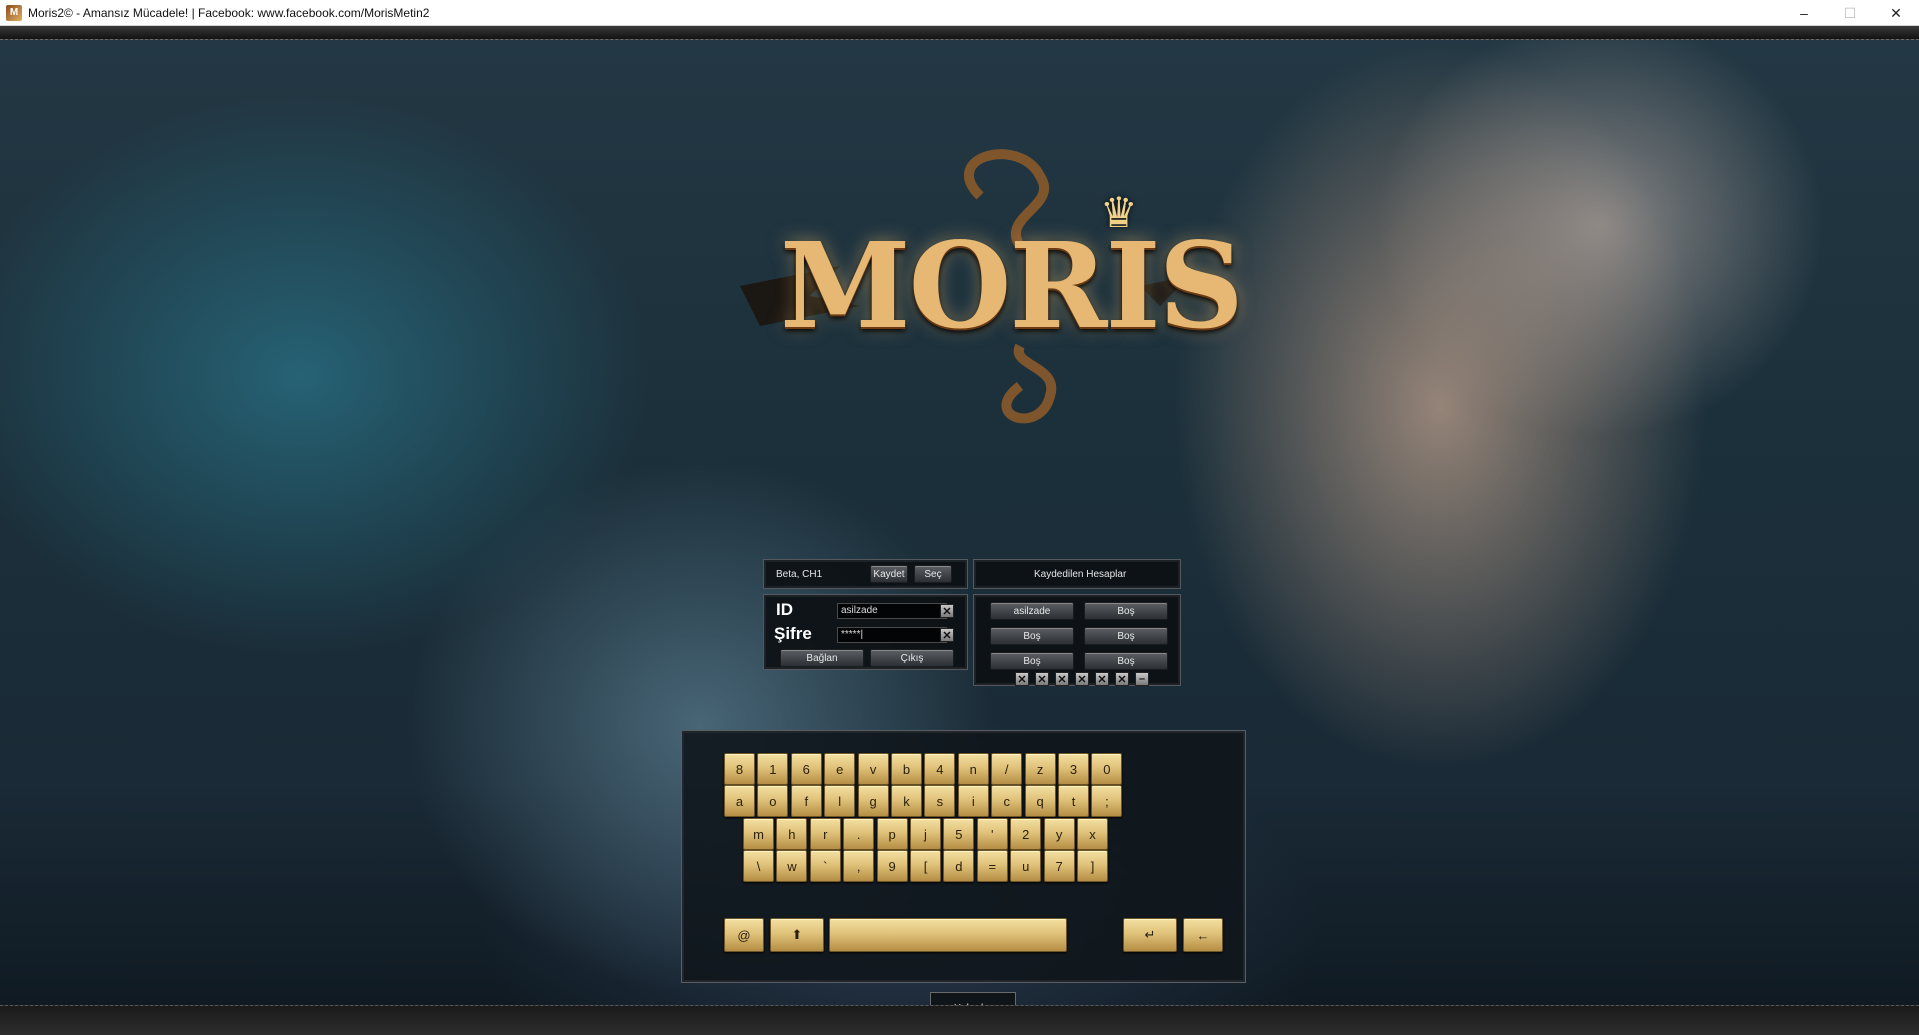  I want to click on keyboard-key: =, so click(992, 866).